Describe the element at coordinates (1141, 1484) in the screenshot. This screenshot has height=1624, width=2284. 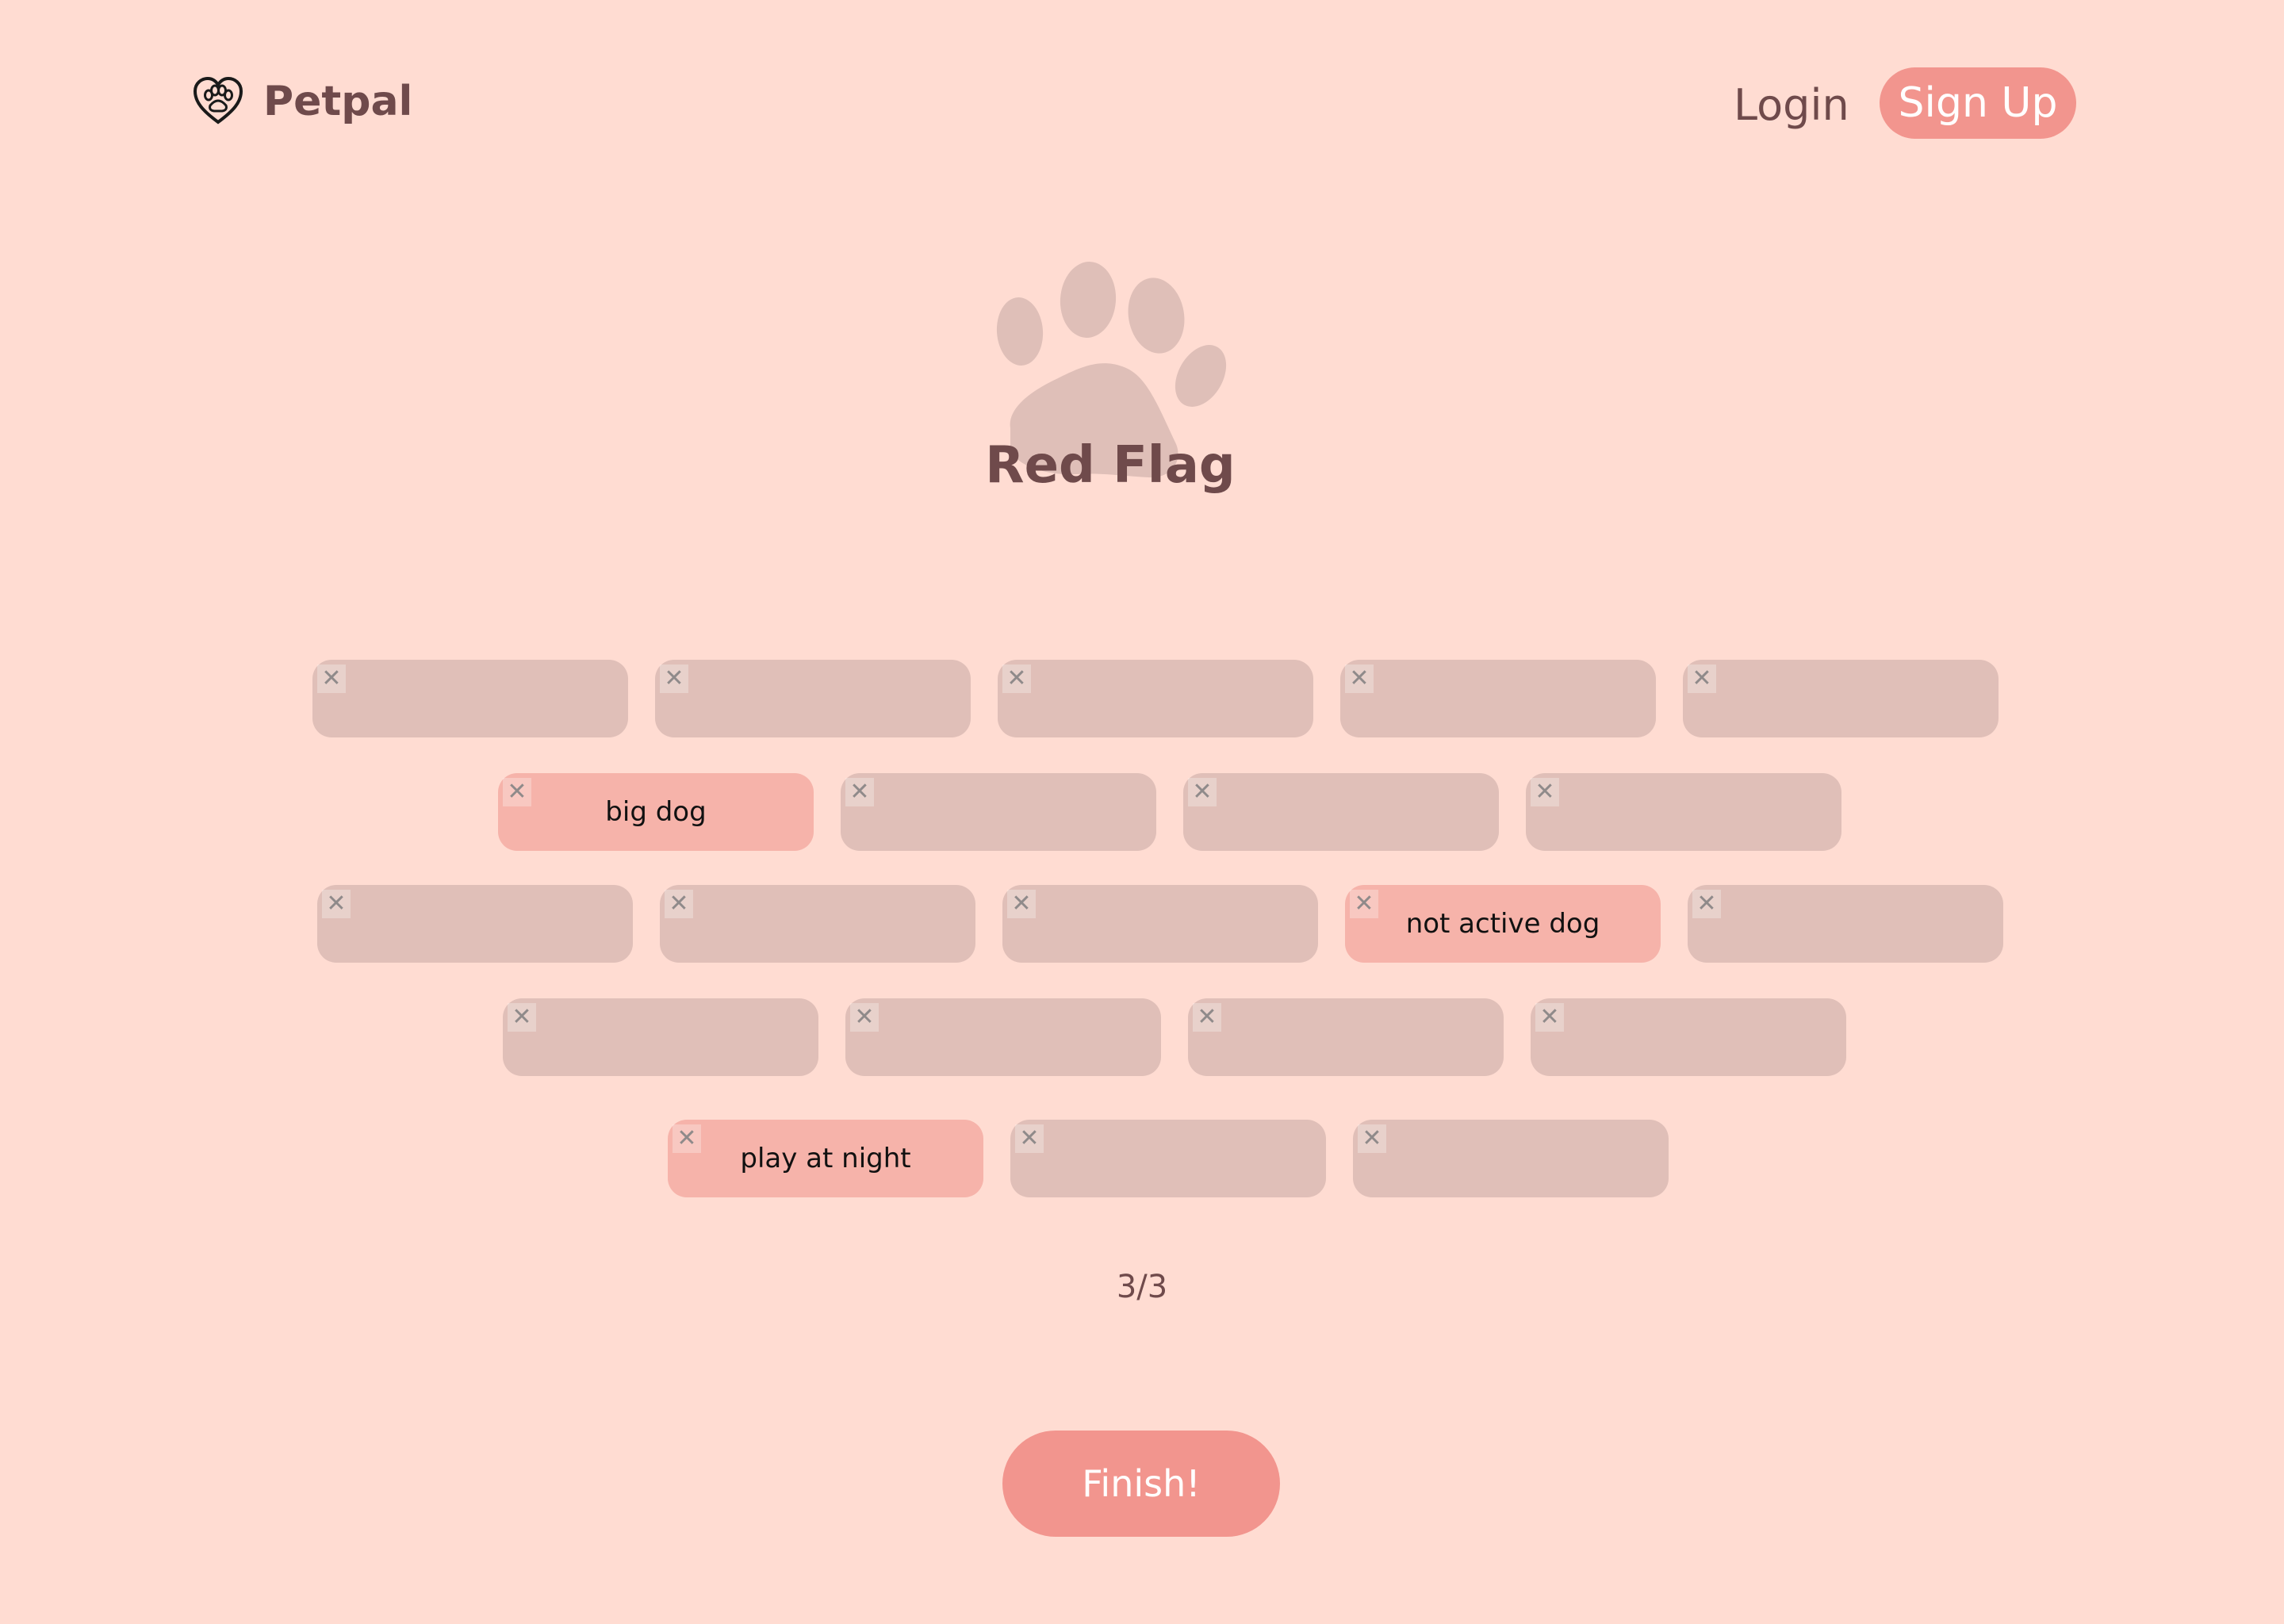
I see `finish-button: Finish!` at that location.